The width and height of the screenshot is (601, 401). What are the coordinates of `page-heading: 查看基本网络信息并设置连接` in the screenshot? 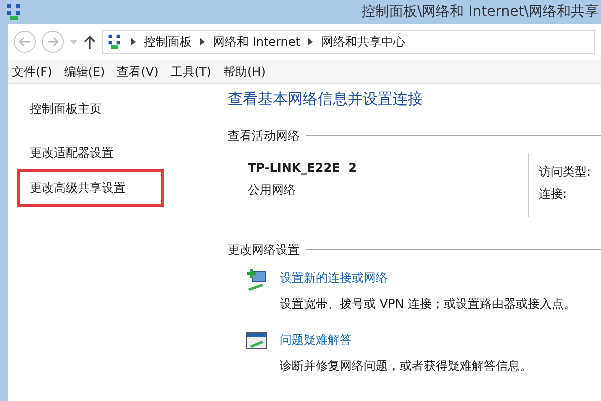 It's located at (326, 99).